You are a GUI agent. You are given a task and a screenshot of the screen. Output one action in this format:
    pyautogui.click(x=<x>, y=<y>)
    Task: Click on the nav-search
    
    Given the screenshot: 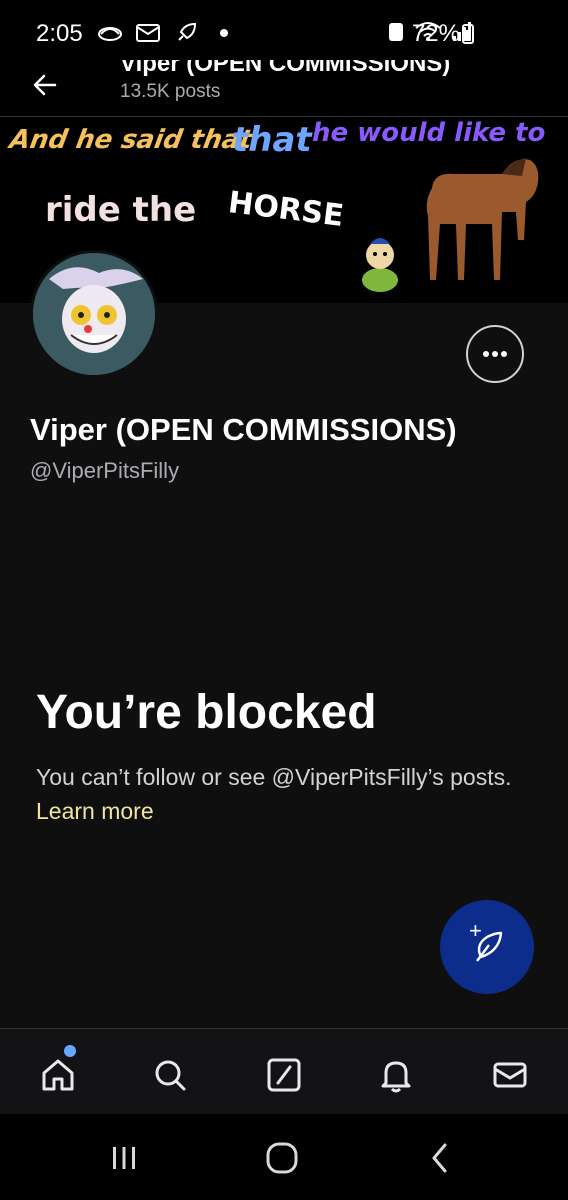 What is the action you would take?
    pyautogui.click(x=170, y=1075)
    